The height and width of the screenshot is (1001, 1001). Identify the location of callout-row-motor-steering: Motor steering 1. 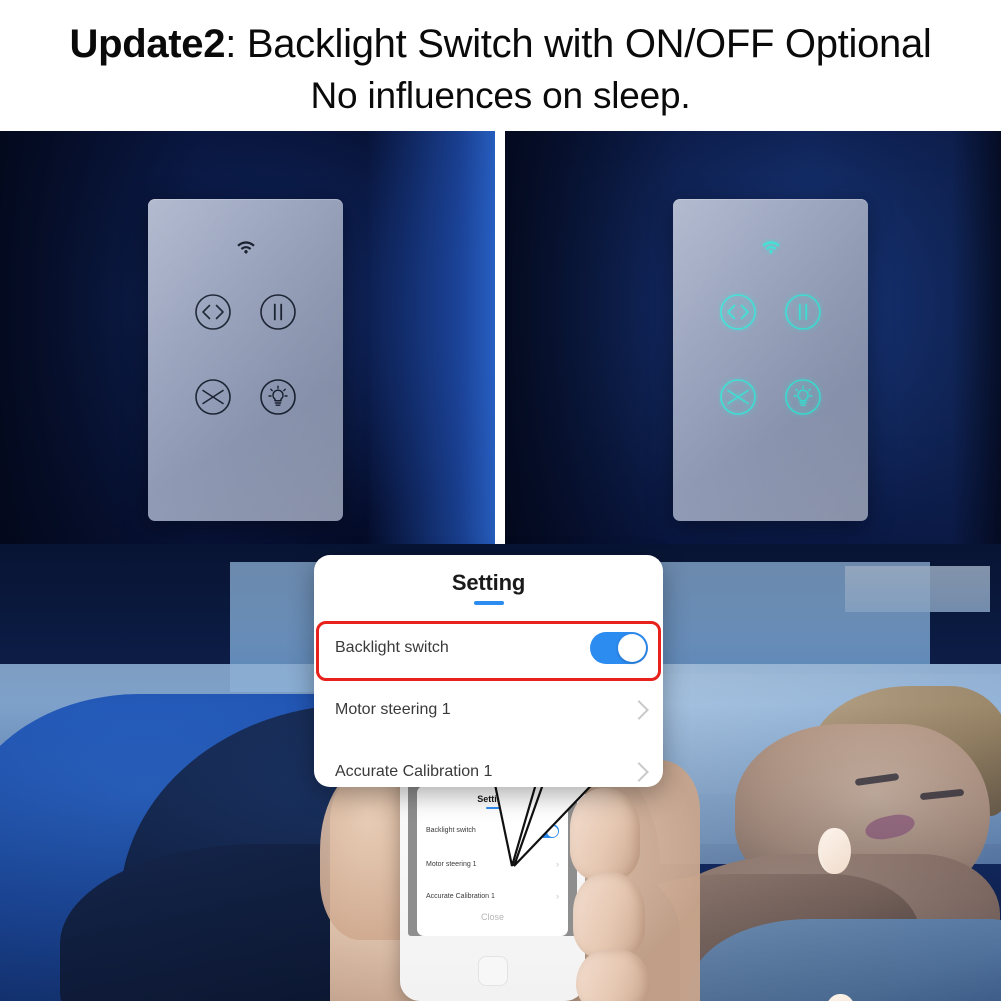
(492, 710).